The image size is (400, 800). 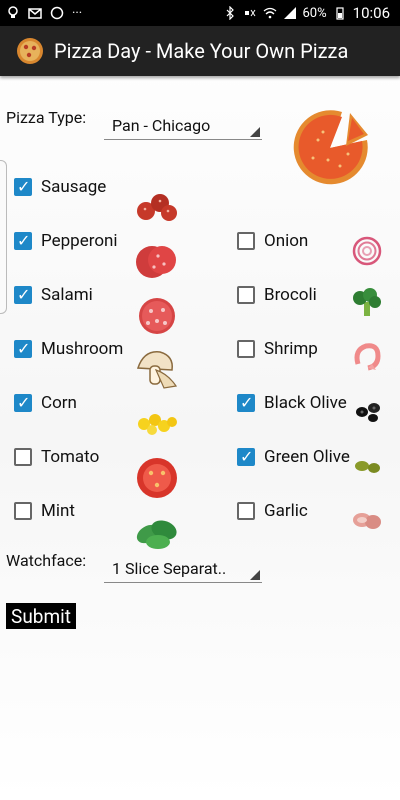 I want to click on more-notifications-icon: ···, so click(x=77, y=13).